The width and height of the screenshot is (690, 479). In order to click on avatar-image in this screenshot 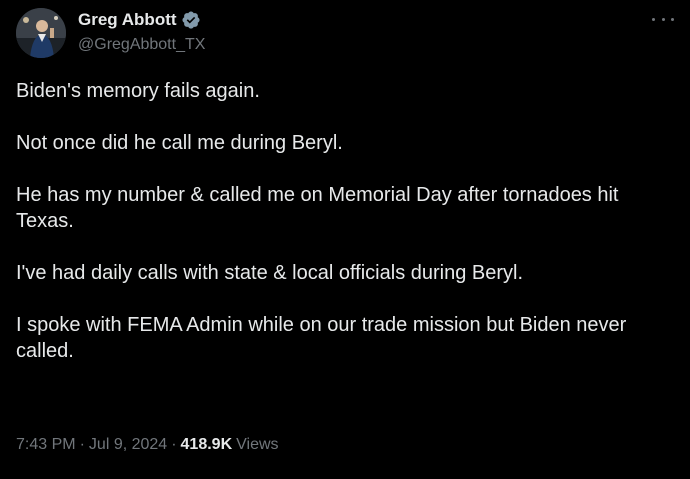, I will do `click(41, 33)`.